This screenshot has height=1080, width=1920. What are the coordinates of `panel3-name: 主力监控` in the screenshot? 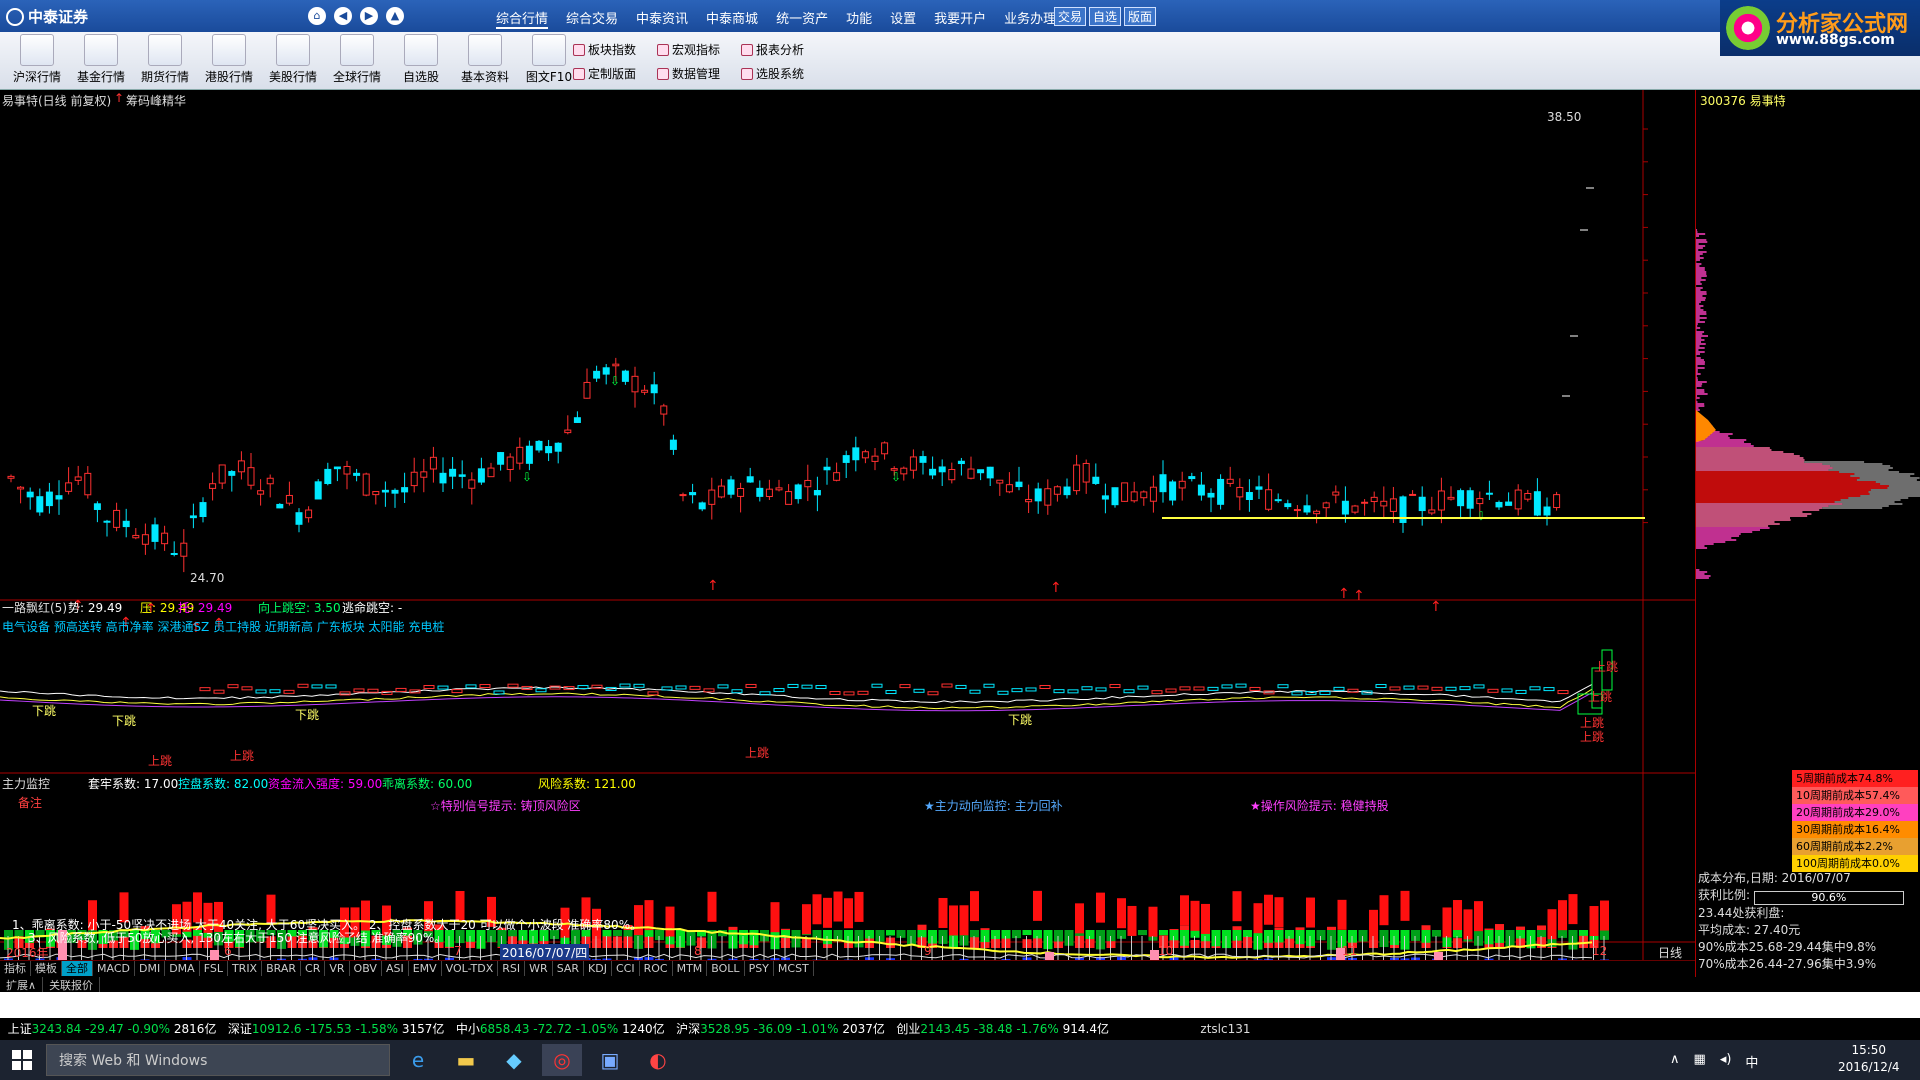 It's located at (26, 784).